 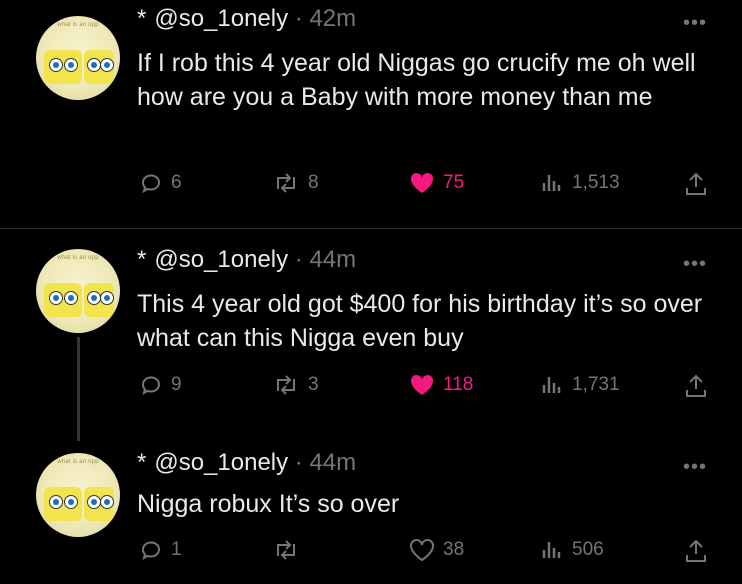 I want to click on views-button: 506, so click(x=572, y=550).